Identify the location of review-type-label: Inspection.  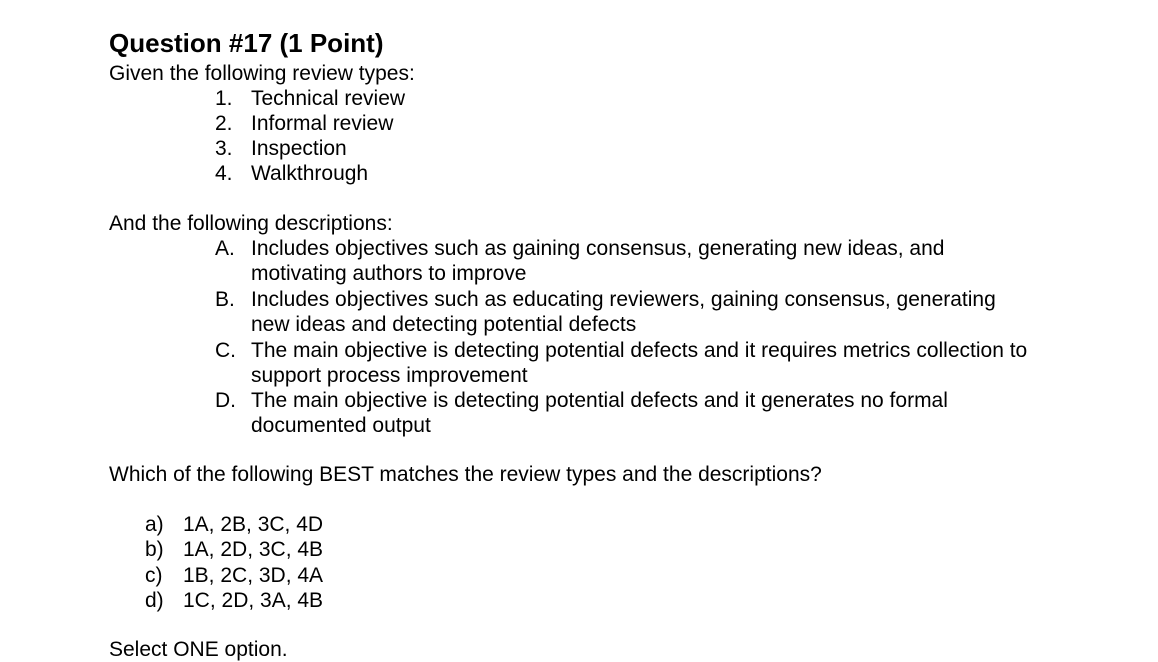
(299, 148).